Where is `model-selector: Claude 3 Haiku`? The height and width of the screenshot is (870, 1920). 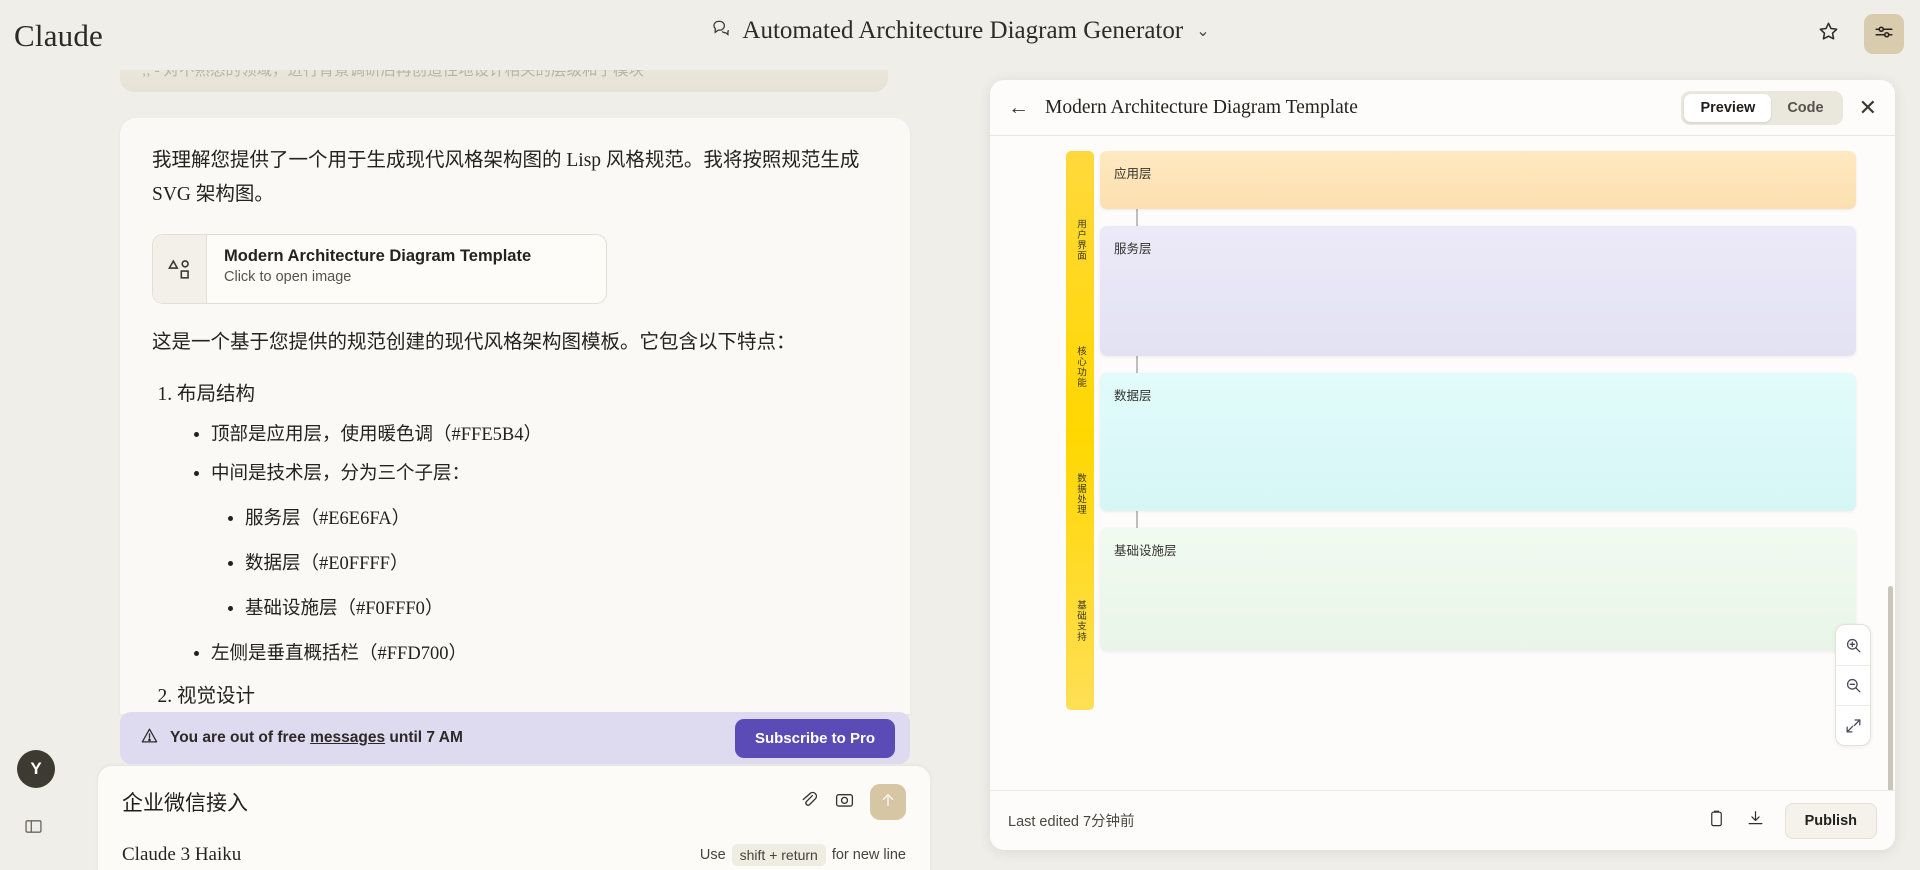
model-selector: Claude 3 Haiku is located at coordinates (181, 855).